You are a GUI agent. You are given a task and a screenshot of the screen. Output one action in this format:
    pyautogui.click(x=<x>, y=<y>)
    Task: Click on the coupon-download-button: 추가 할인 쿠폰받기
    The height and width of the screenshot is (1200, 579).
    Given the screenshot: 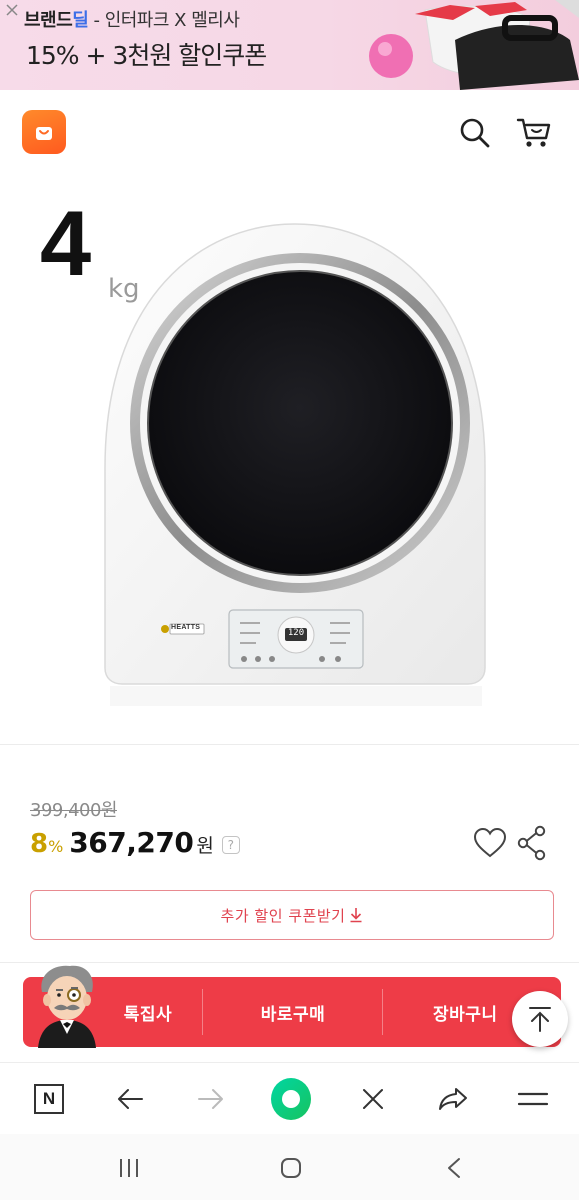 What is the action you would take?
    pyautogui.click(x=292, y=915)
    